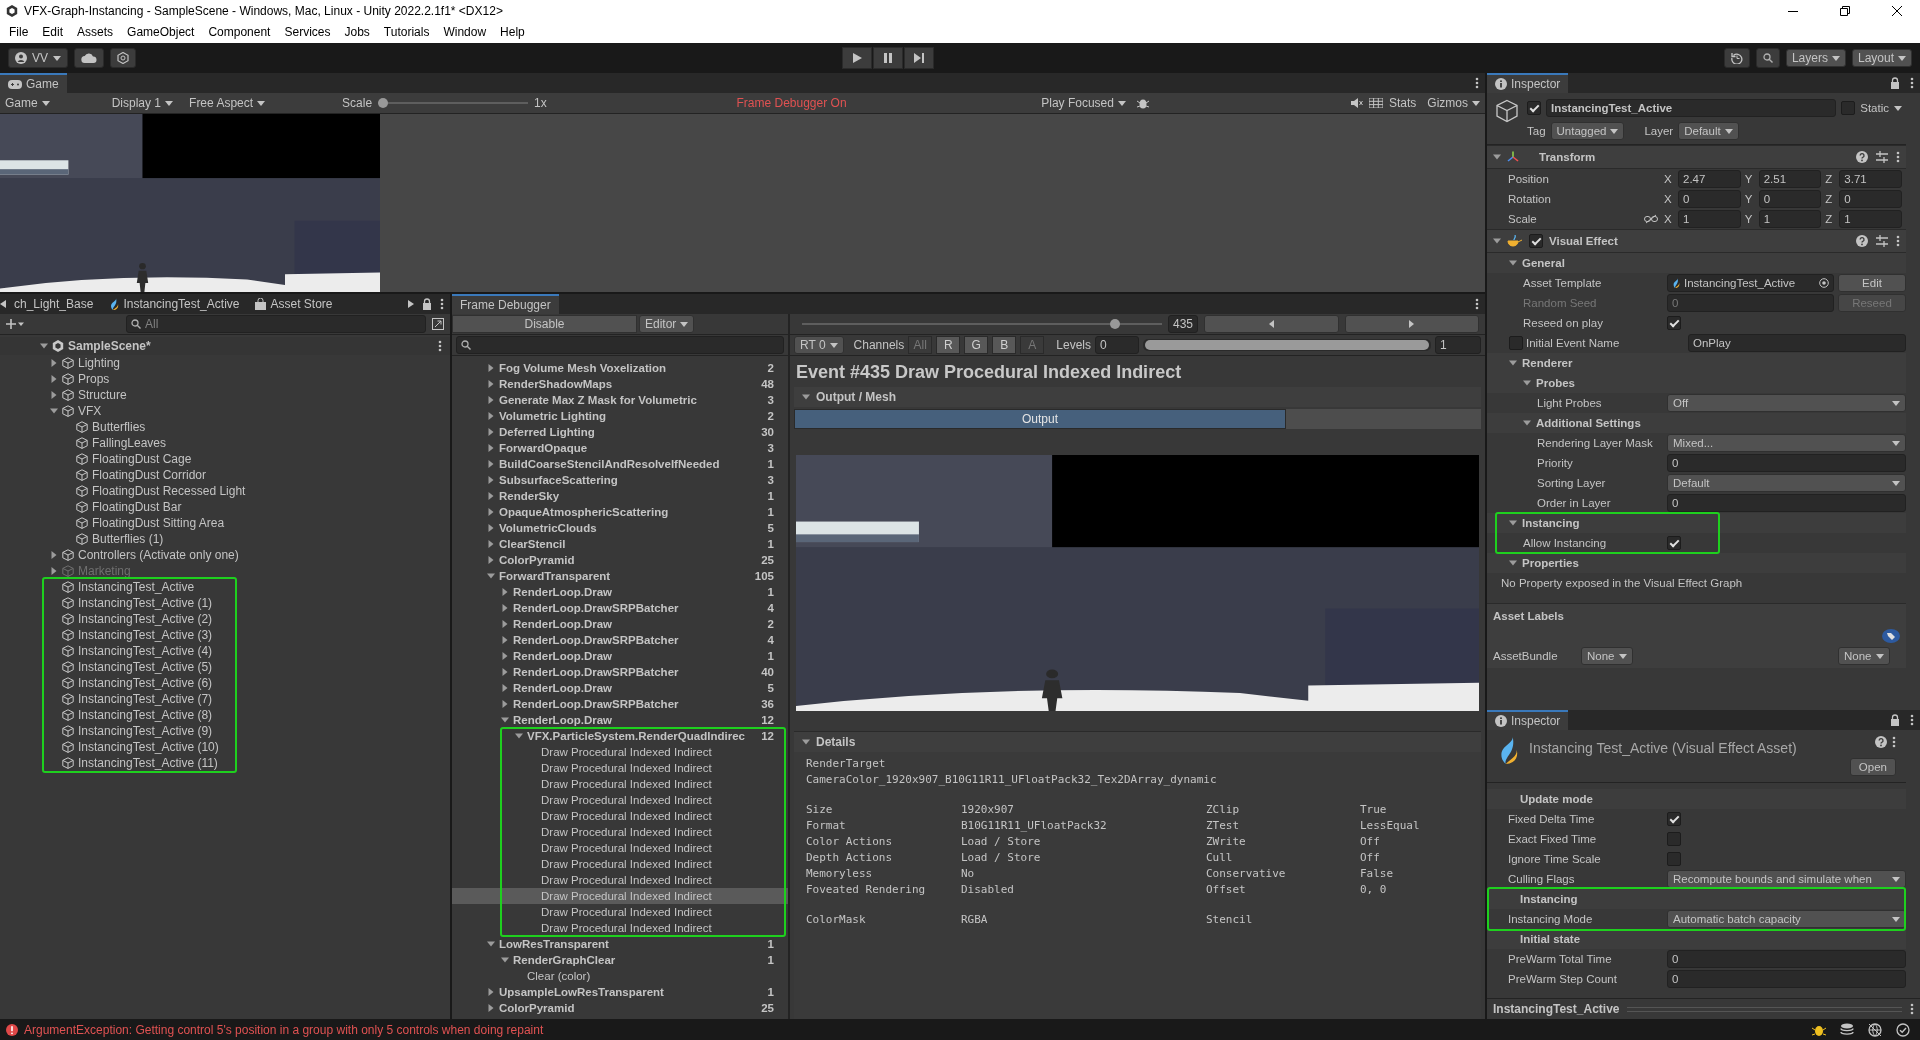  What do you see at coordinates (1797, 343) in the screenshot?
I see `text-field: OnPlay` at bounding box center [1797, 343].